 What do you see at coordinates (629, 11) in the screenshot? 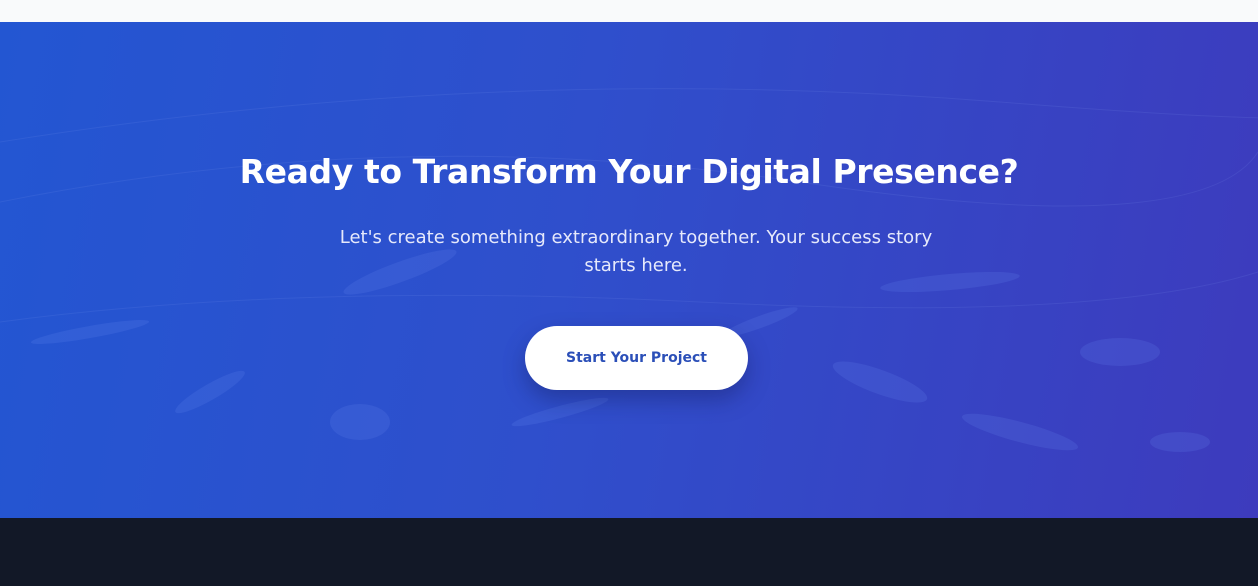
I see `top-page-strip` at bounding box center [629, 11].